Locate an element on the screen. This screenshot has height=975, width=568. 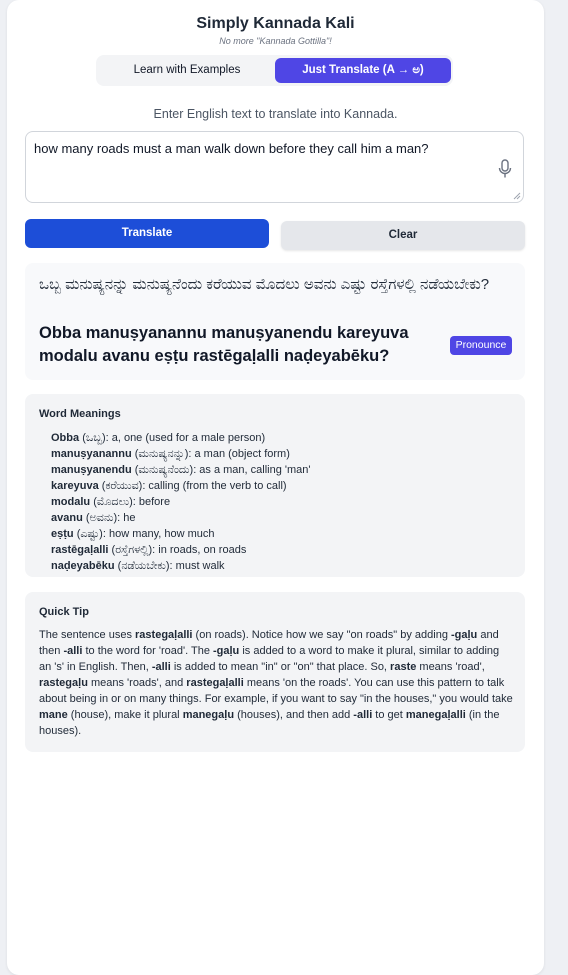
meaning-kannada: (ಕರೆಯುವ) is located at coordinates (122, 486).